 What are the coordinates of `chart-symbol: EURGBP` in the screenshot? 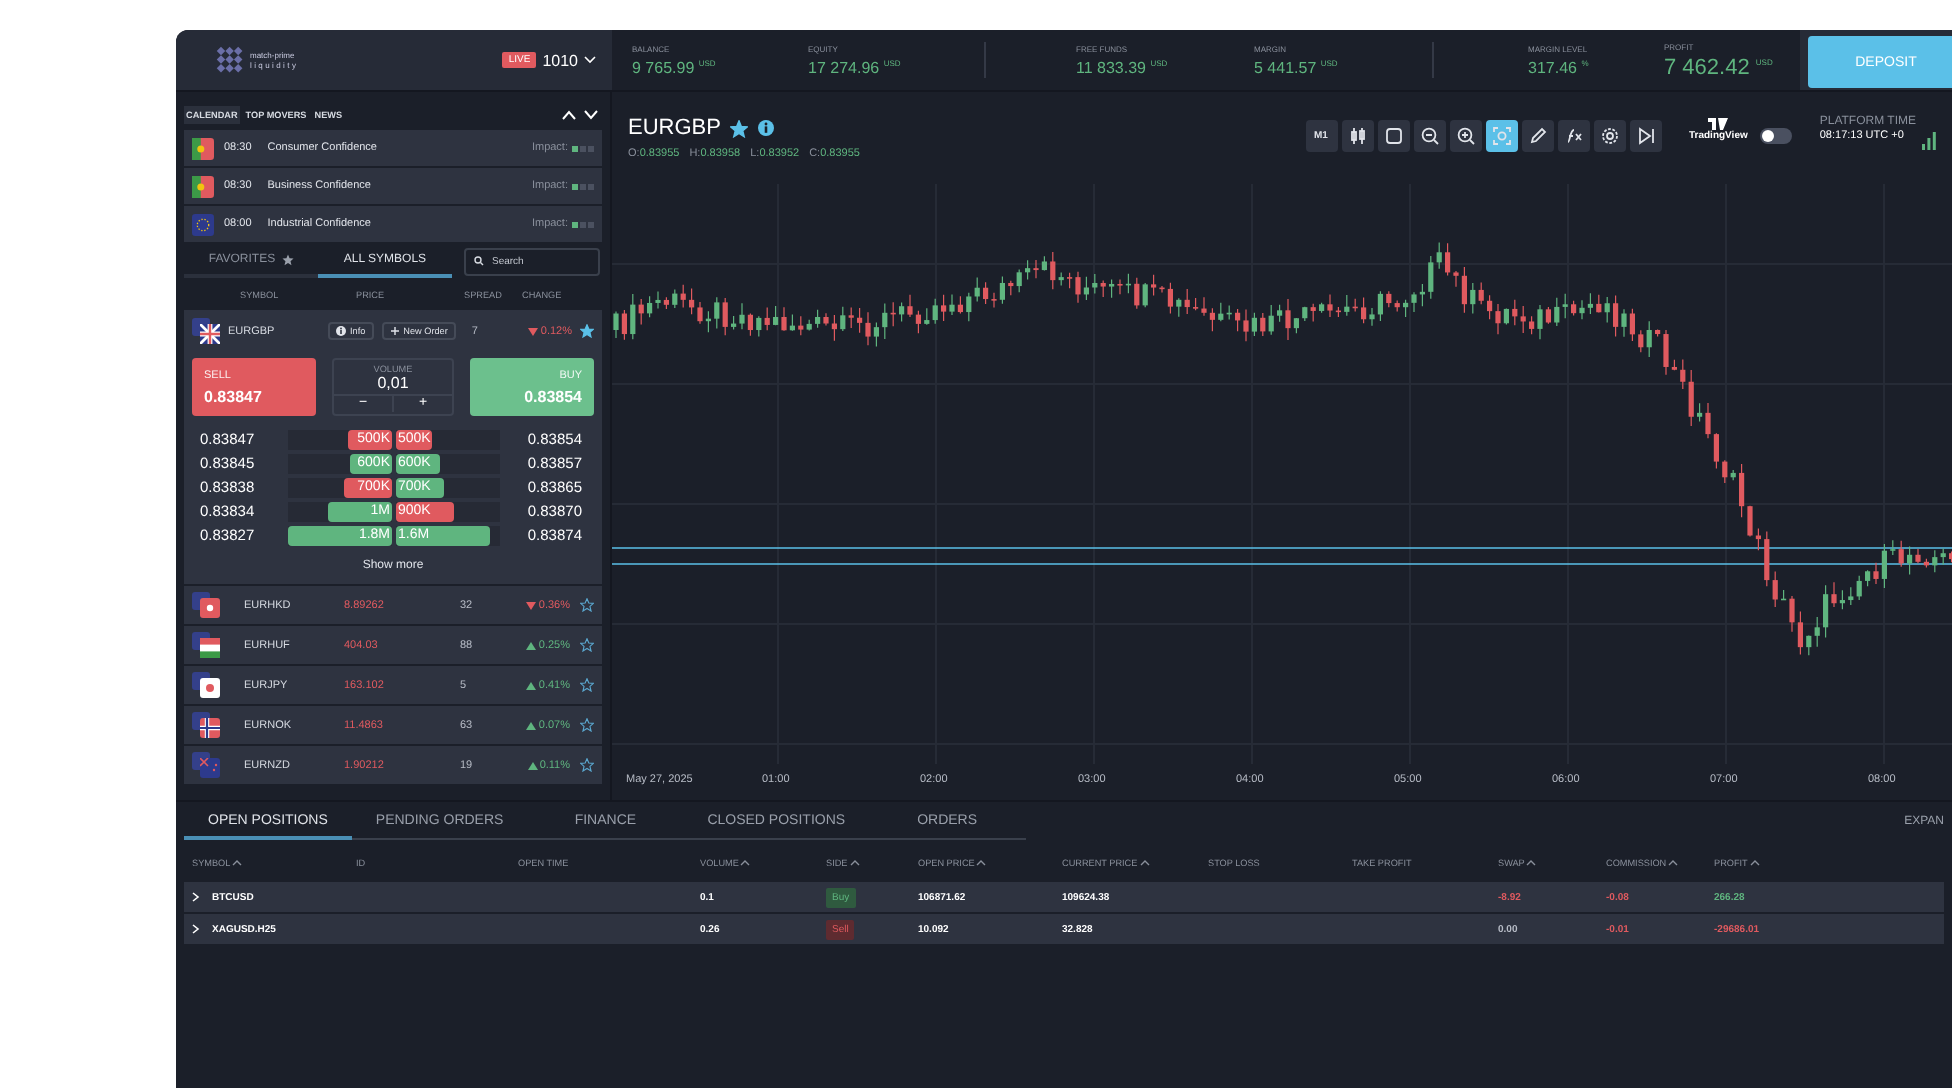 It's located at (674, 128).